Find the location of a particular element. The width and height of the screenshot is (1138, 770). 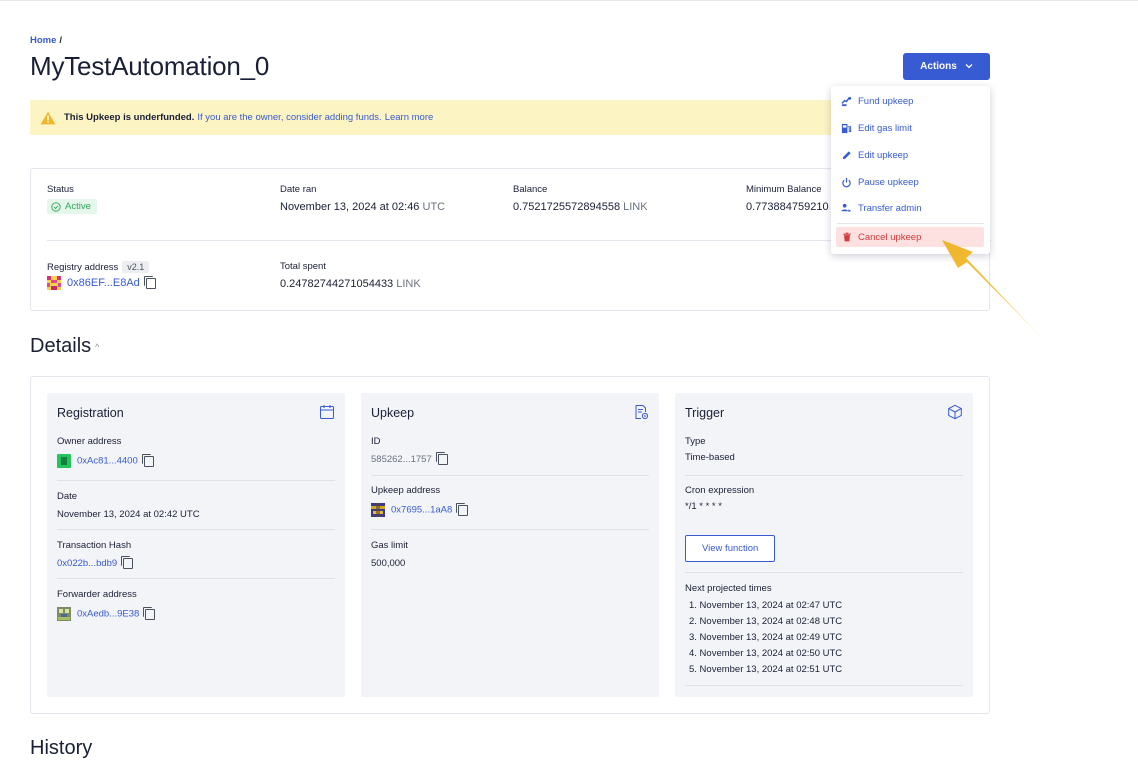

menu-item-fund-upkeep: Fund upkeep is located at coordinates (877, 101).